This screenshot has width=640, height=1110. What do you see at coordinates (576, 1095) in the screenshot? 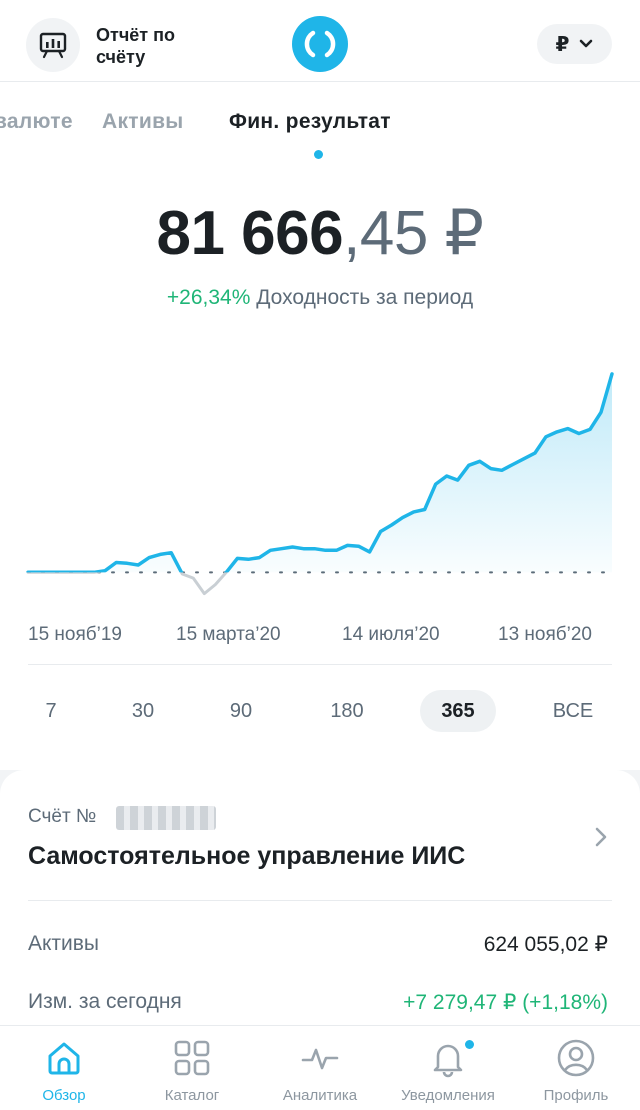
I see `nav-label: Профиль` at bounding box center [576, 1095].